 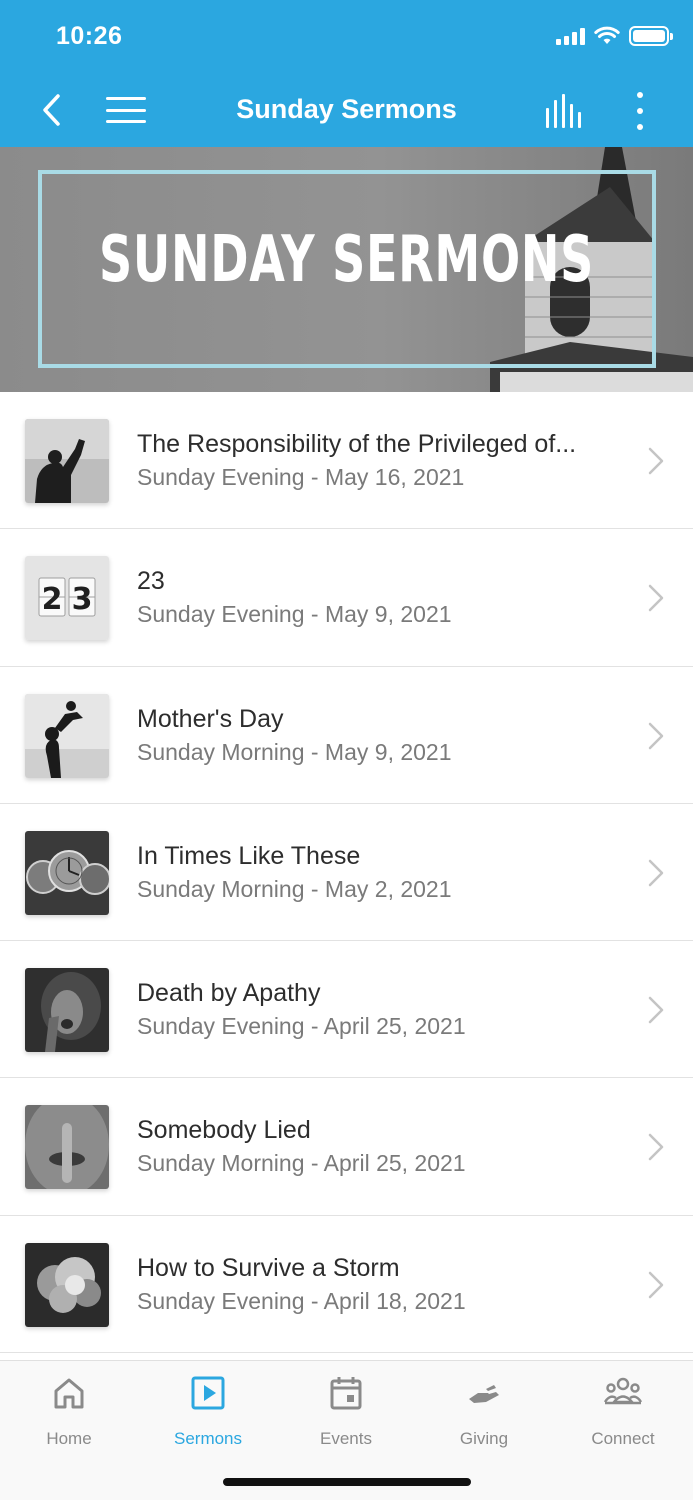 What do you see at coordinates (52, 599) in the screenshot?
I see `thumb-digit-left: 2` at bounding box center [52, 599].